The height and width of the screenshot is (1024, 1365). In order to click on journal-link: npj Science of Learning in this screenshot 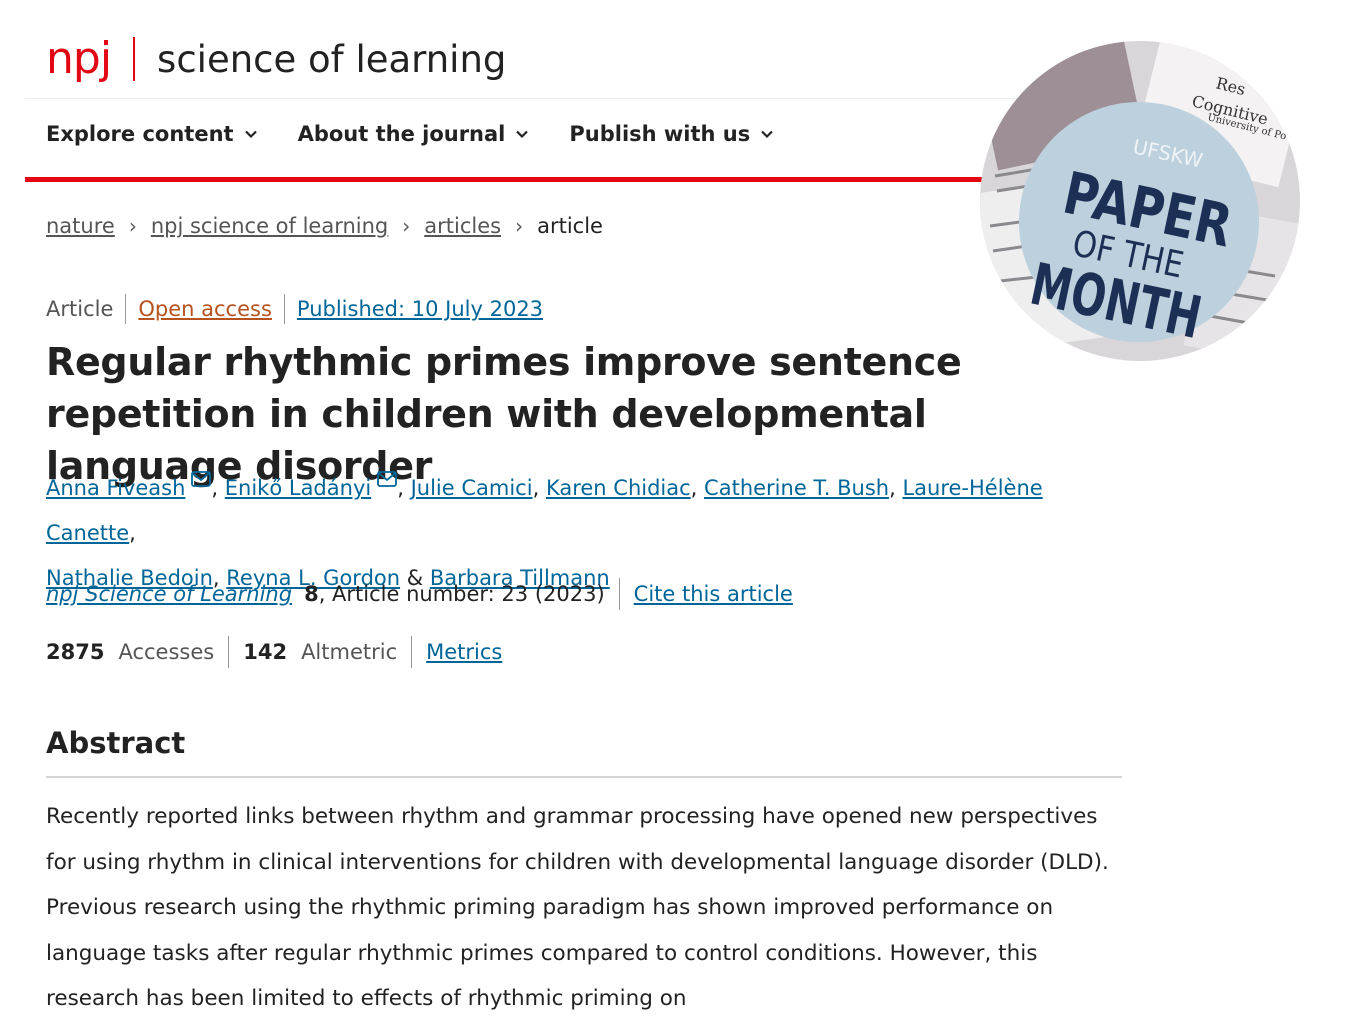, I will do `click(169, 594)`.